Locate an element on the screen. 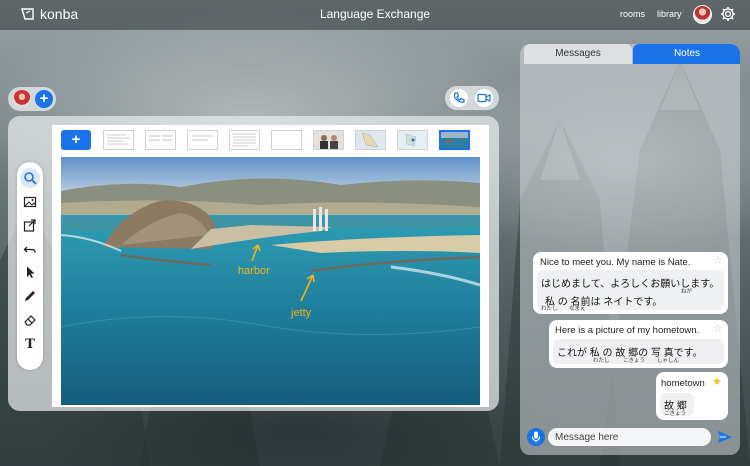 The image size is (750, 466). slide-people-preview is located at coordinates (328, 140).